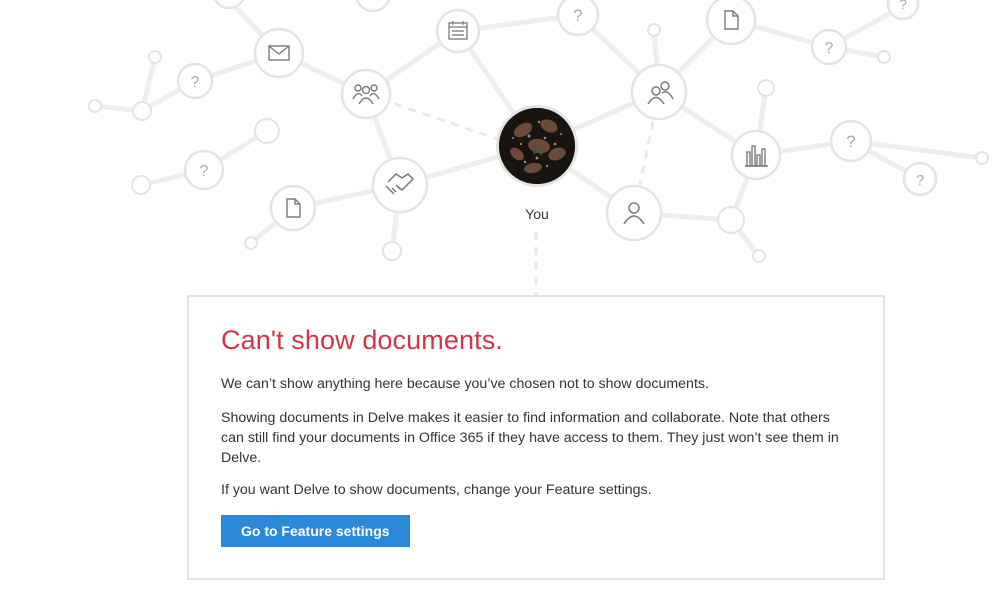 This screenshot has width=1003, height=612. Describe the element at coordinates (756, 155) in the screenshot. I see `chart-node` at that location.